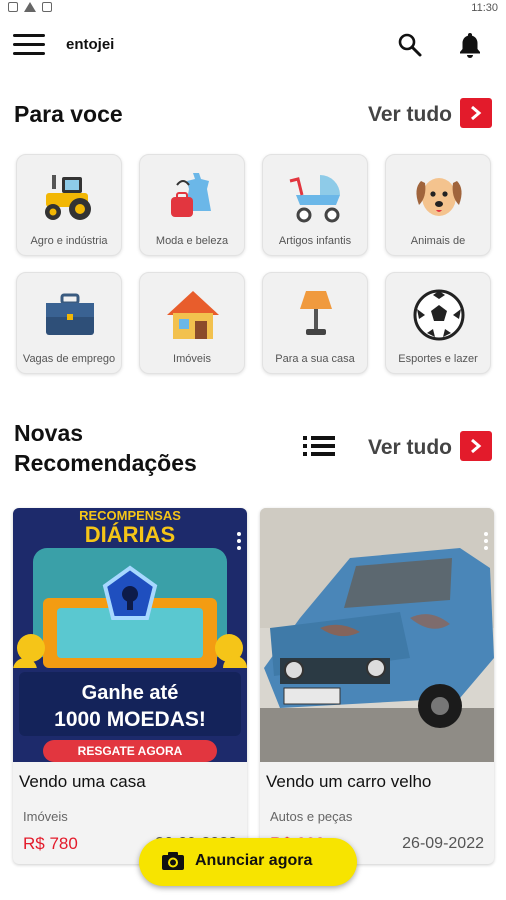 The height and width of the screenshot is (900, 506). I want to click on status-icons, so click(30, 7).